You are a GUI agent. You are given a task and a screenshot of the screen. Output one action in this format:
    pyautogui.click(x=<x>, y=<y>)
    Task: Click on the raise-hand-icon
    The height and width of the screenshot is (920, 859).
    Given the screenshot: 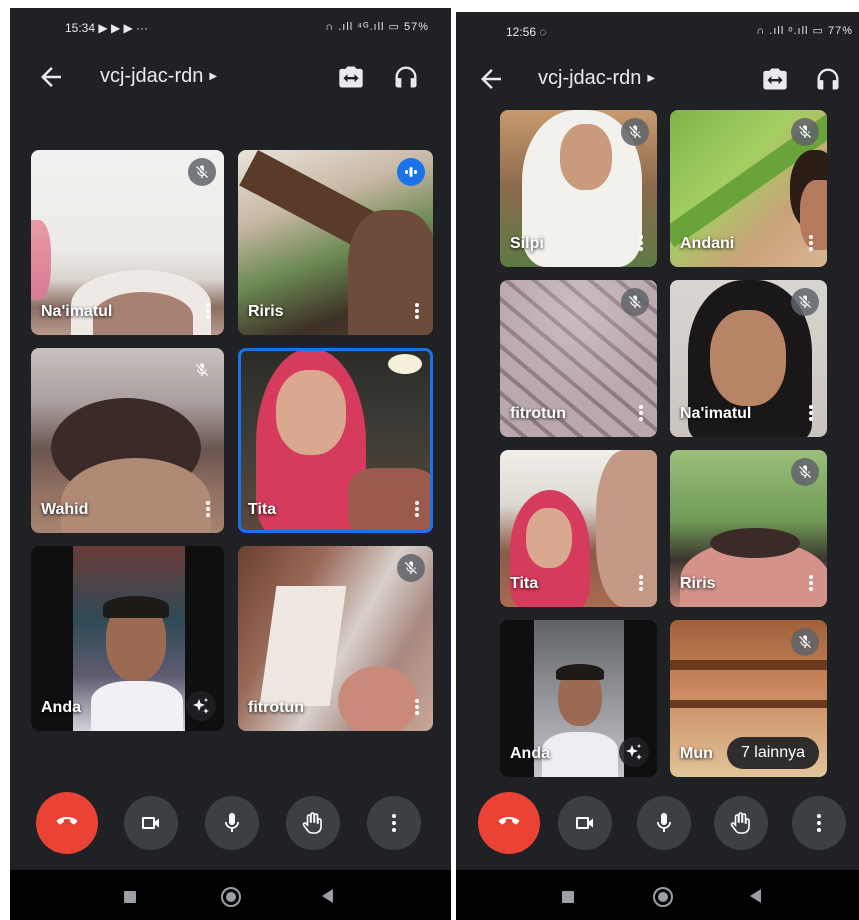 What is the action you would take?
    pyautogui.click(x=312, y=823)
    